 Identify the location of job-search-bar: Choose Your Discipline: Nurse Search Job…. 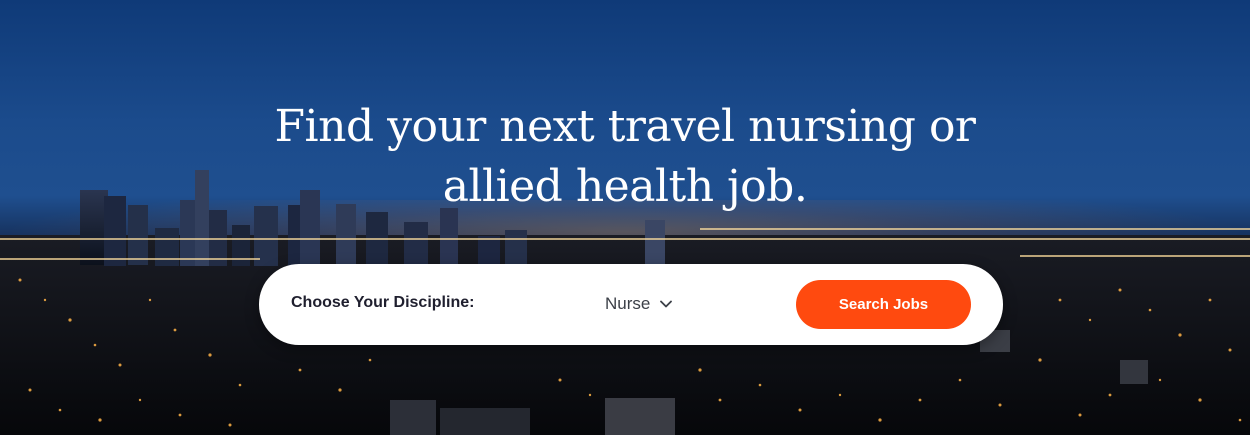
(631, 304).